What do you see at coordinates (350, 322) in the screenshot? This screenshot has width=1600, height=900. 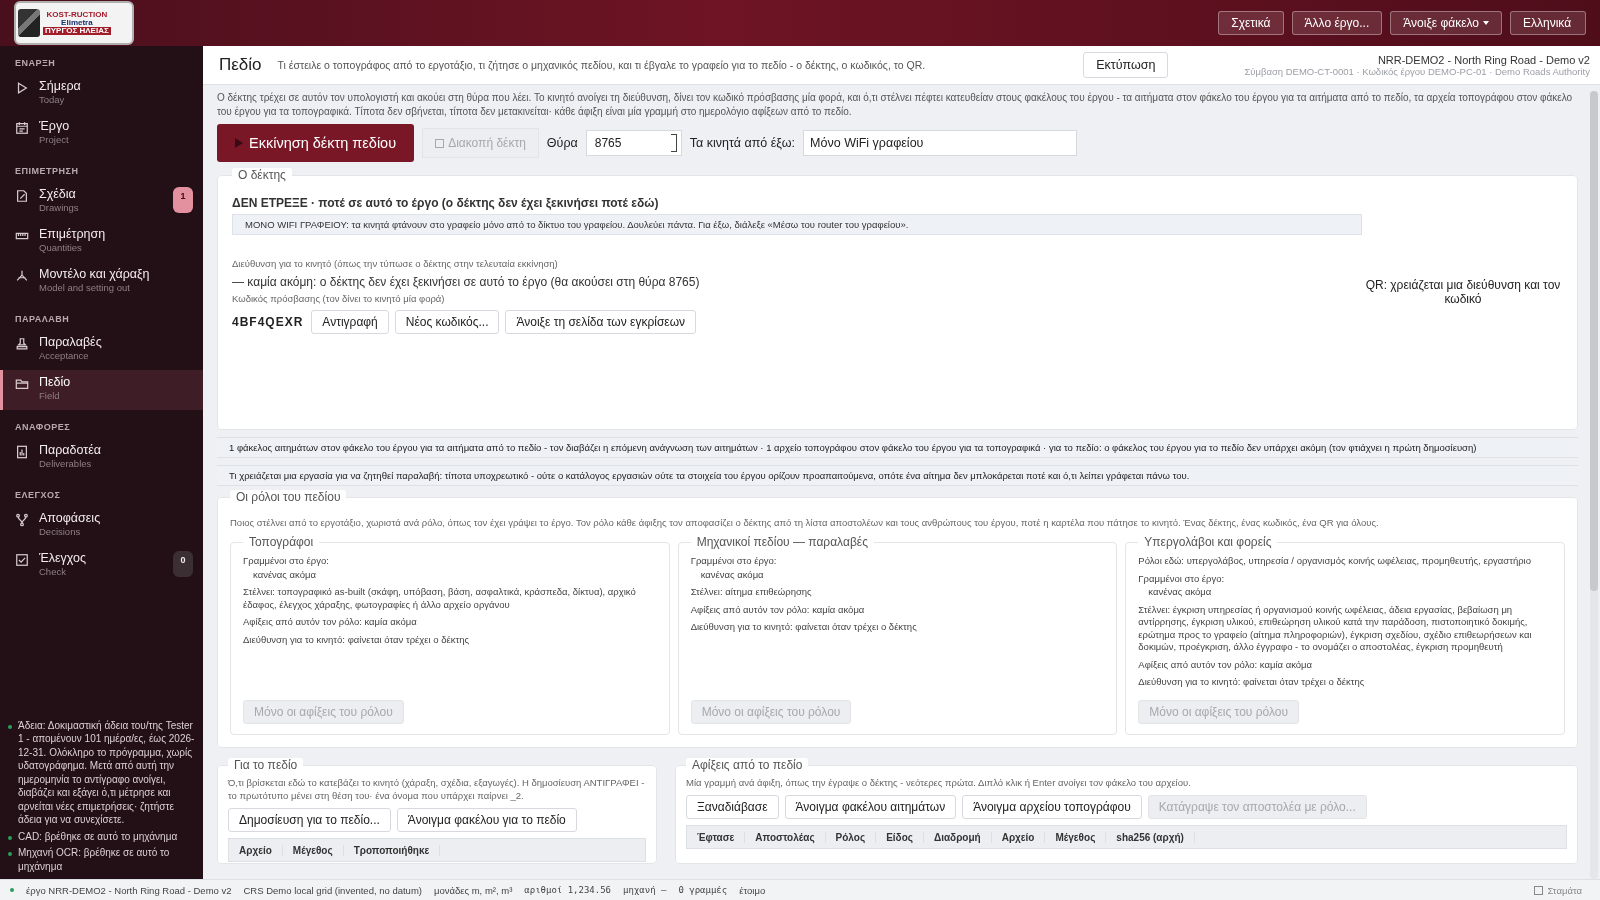 I see `code-button: Αντιγραφή` at bounding box center [350, 322].